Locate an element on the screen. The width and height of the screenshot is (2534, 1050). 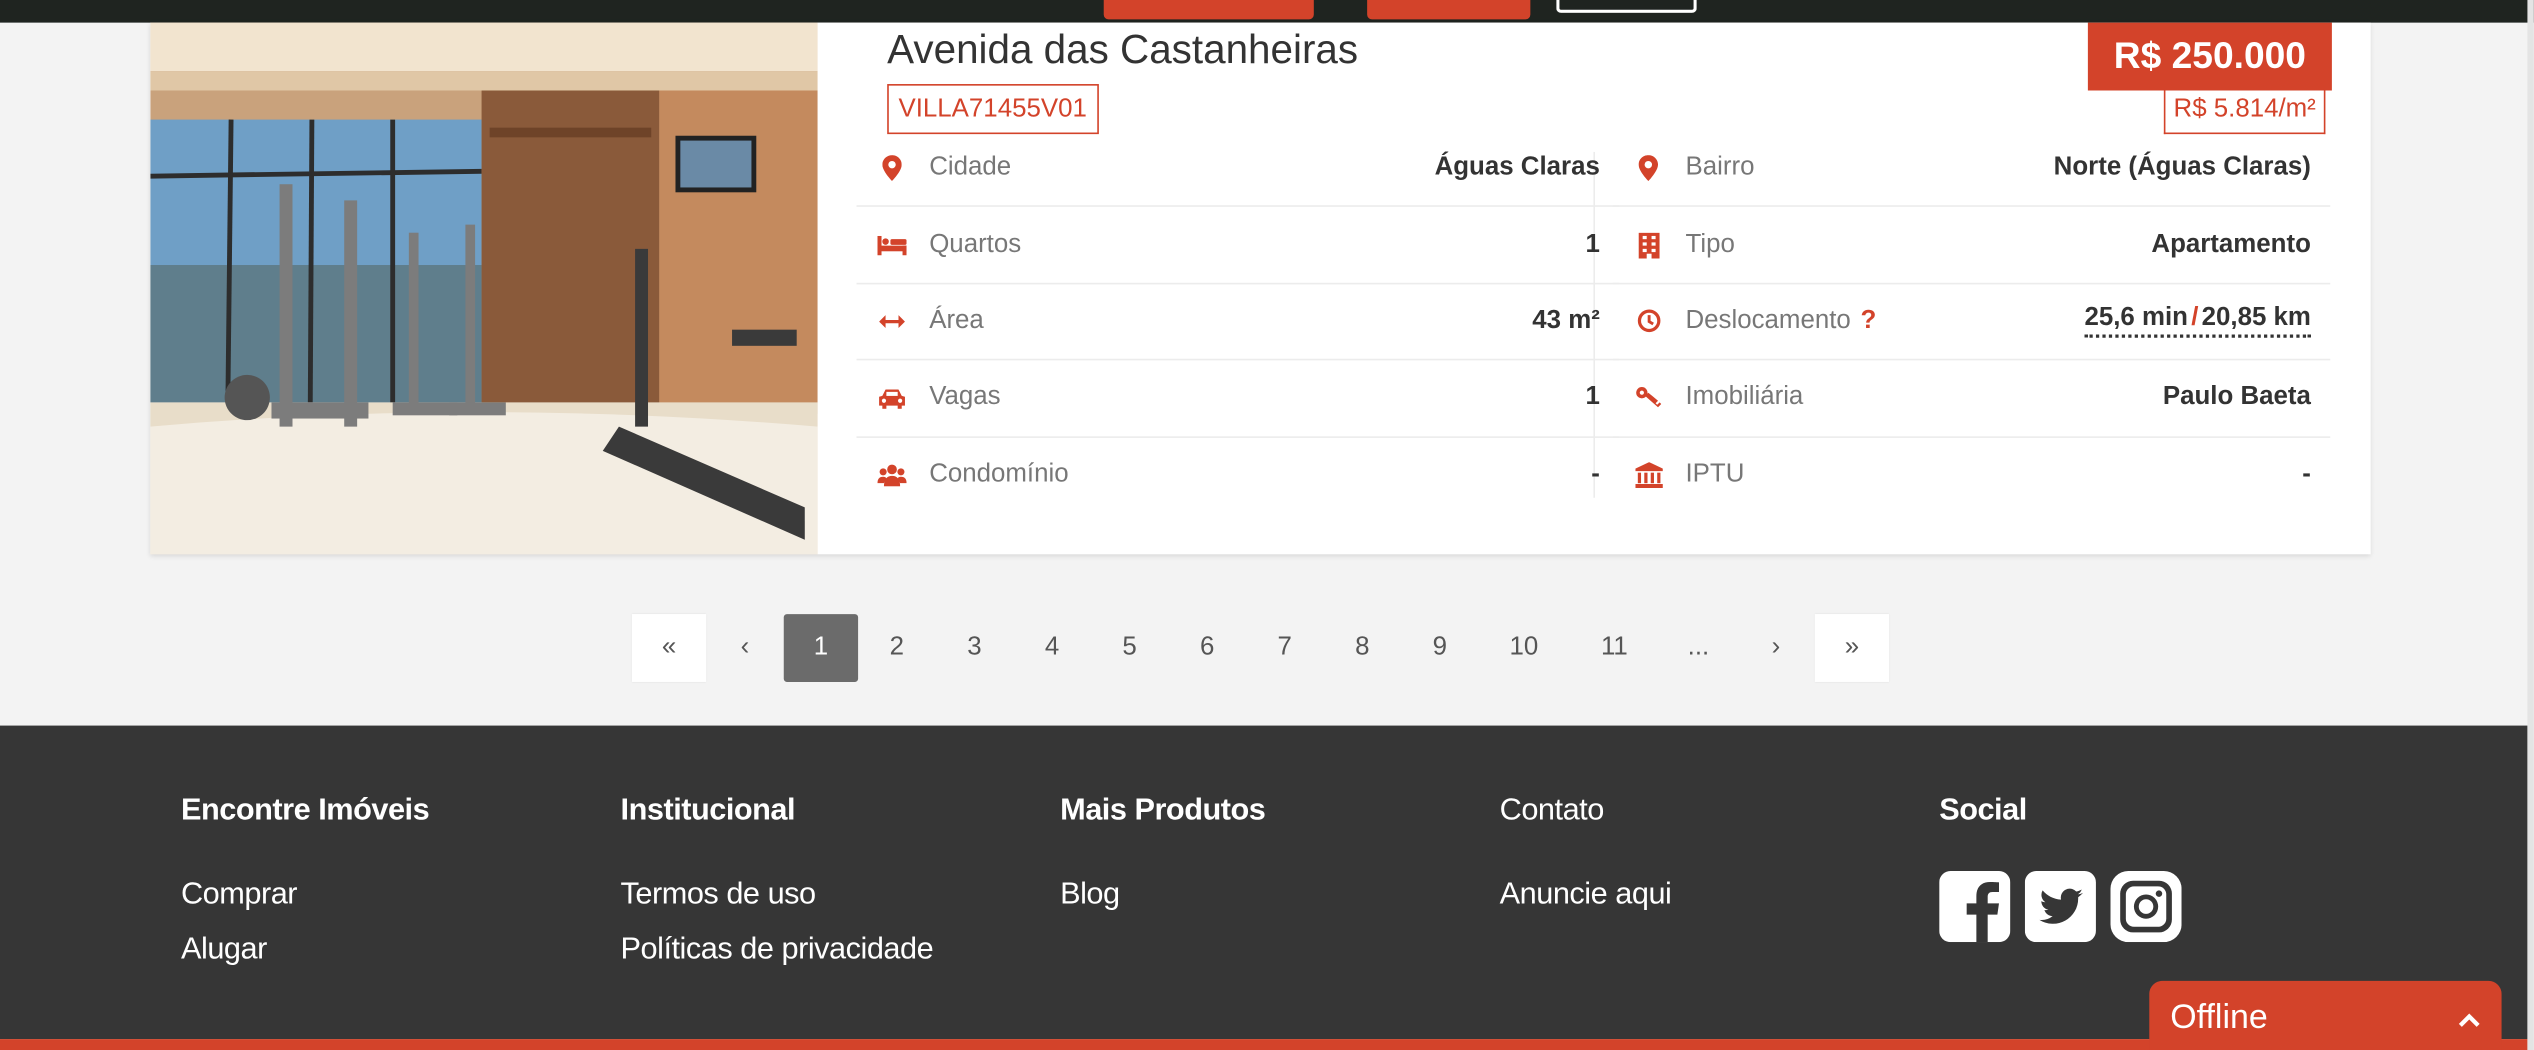
scrollbar is located at coordinates (2530, 525).